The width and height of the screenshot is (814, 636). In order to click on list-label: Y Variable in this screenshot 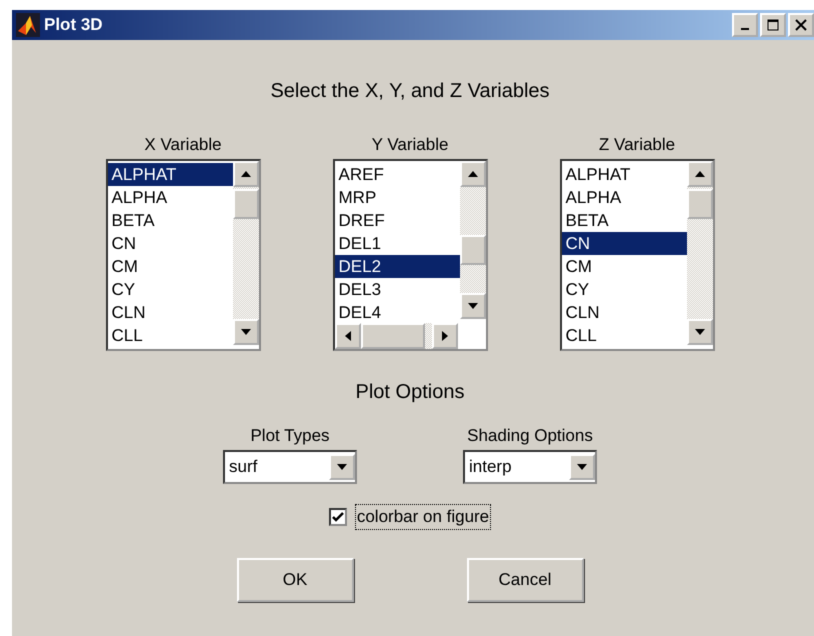, I will do `click(410, 145)`.